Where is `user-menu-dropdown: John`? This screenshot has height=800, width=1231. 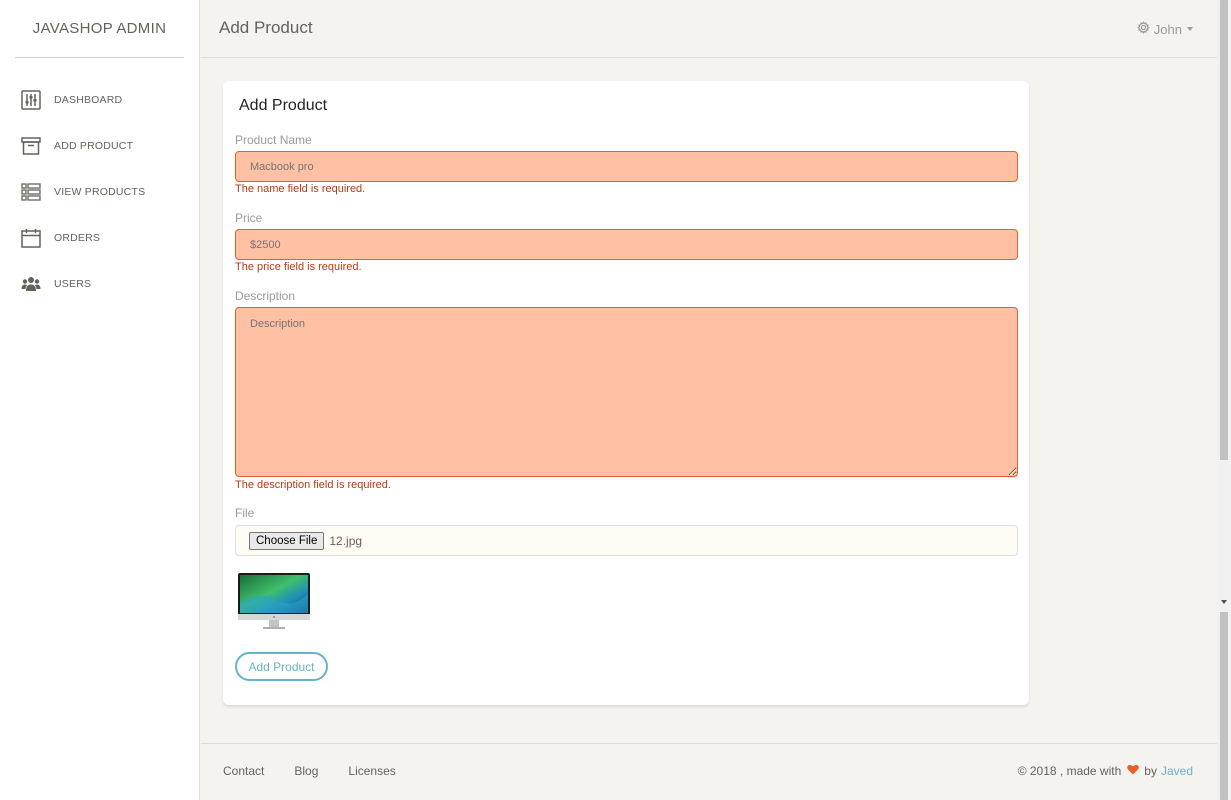 user-menu-dropdown: John is located at coordinates (1164, 29).